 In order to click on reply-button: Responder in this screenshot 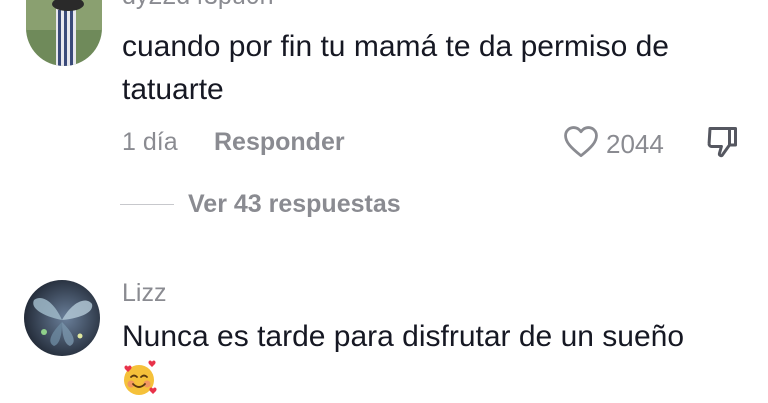, I will do `click(279, 142)`.